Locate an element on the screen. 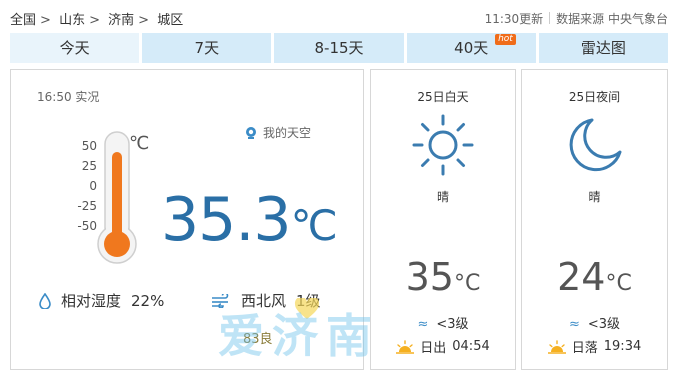 The height and width of the screenshot is (380, 678). day-forecast-title: 25日白天 is located at coordinates (443, 97).